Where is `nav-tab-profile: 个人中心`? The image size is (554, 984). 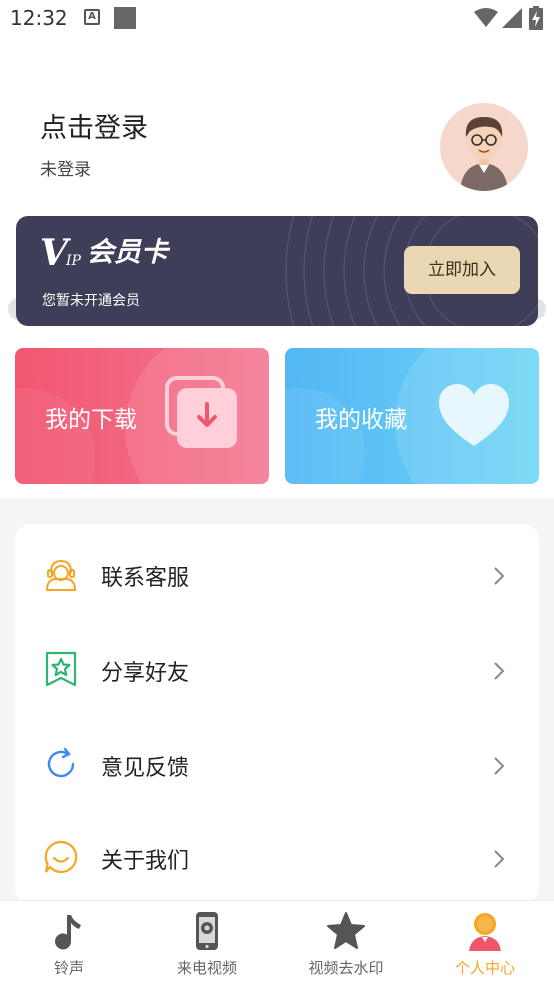
nav-tab-profile: 个人中心 is located at coordinates (485, 942).